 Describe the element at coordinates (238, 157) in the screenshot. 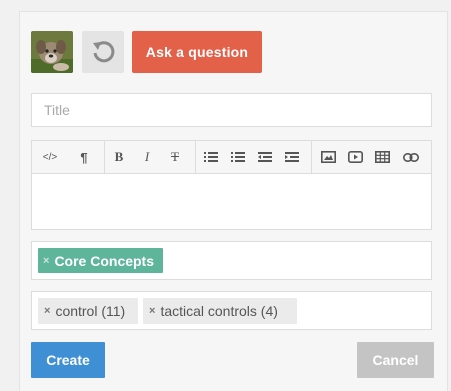

I see `numbered-list-icon` at that location.